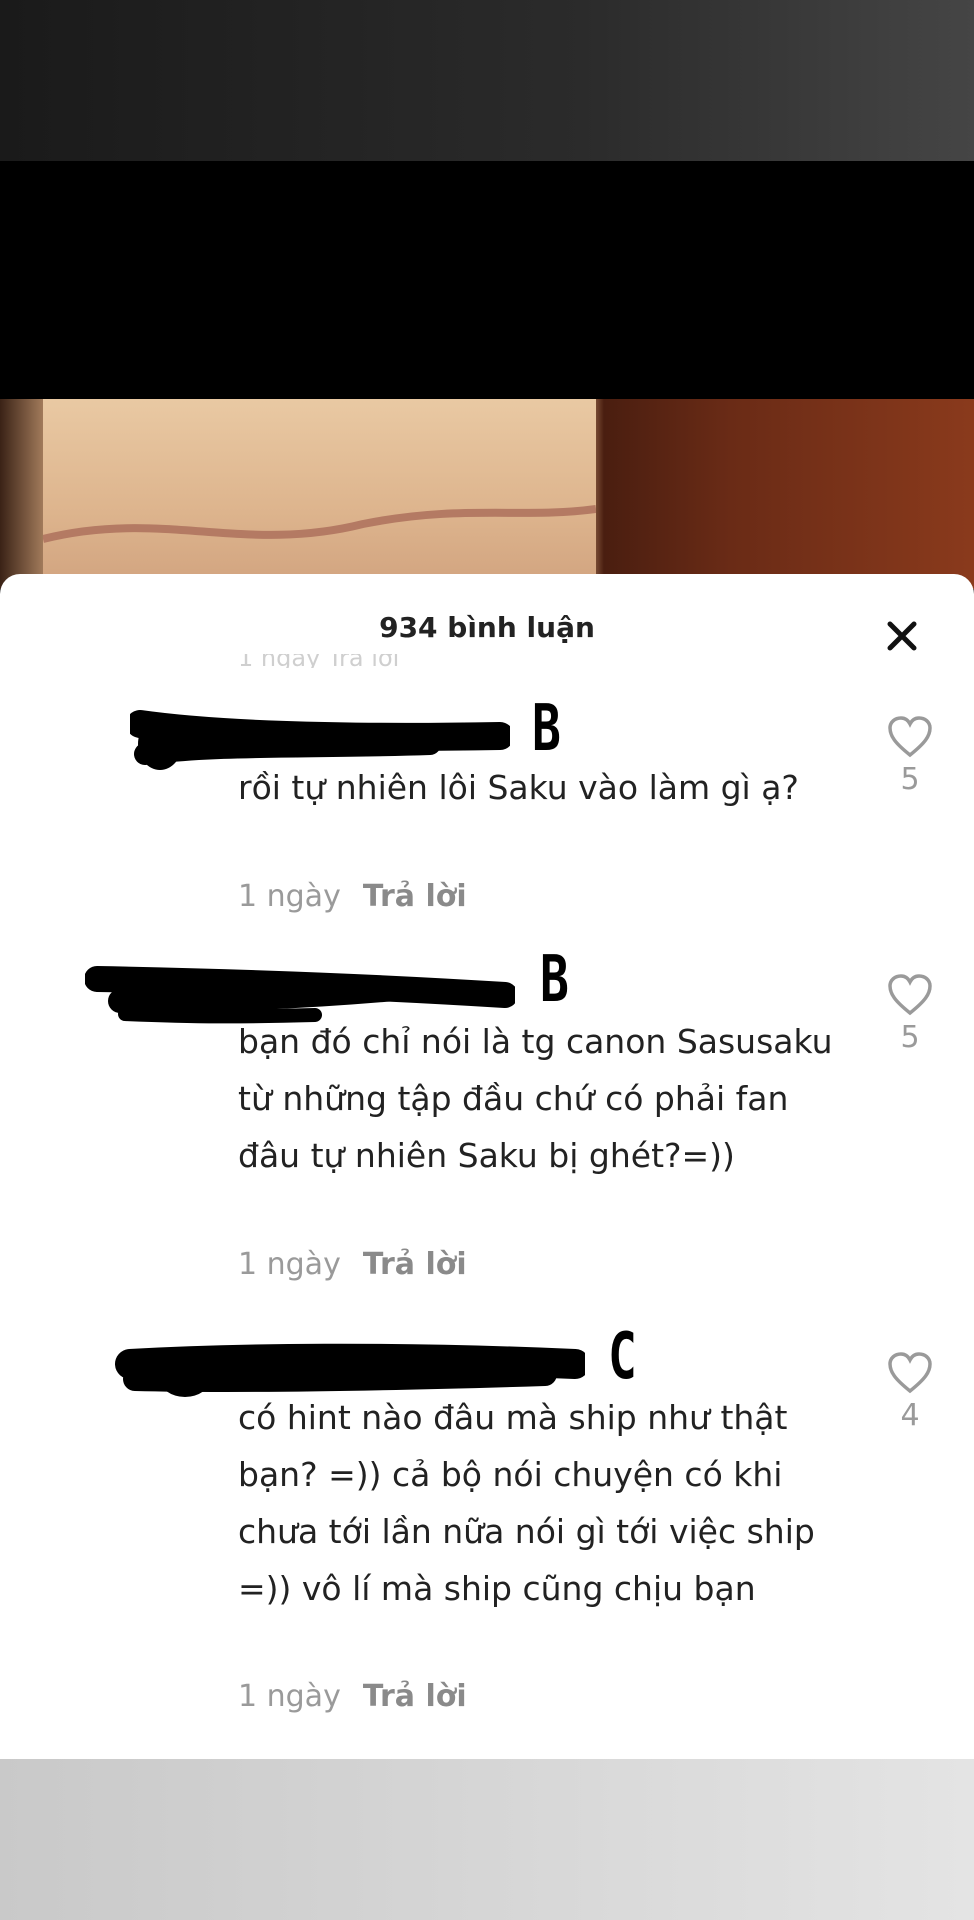 The image size is (974, 1920). What do you see at coordinates (622, 1357) in the screenshot?
I see `annotation-letter: C` at bounding box center [622, 1357].